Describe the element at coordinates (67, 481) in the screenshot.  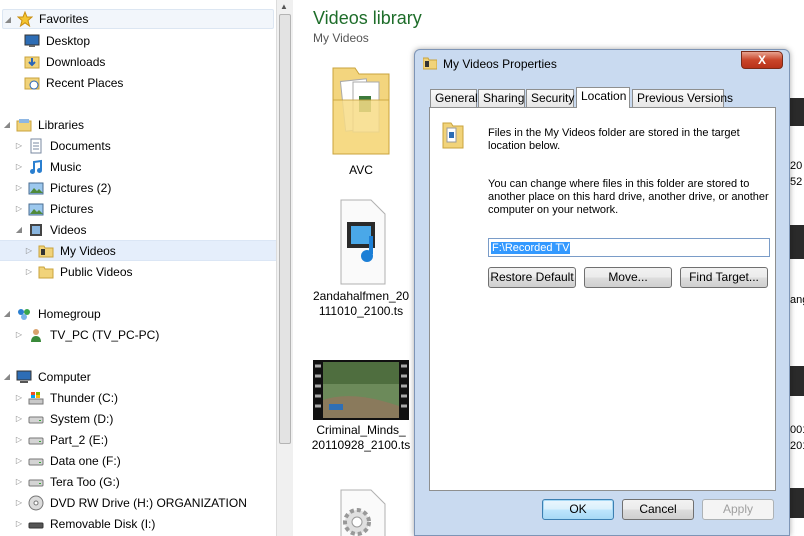
I see `nav-drive-g: ▷ Tera Too (G:)` at that location.